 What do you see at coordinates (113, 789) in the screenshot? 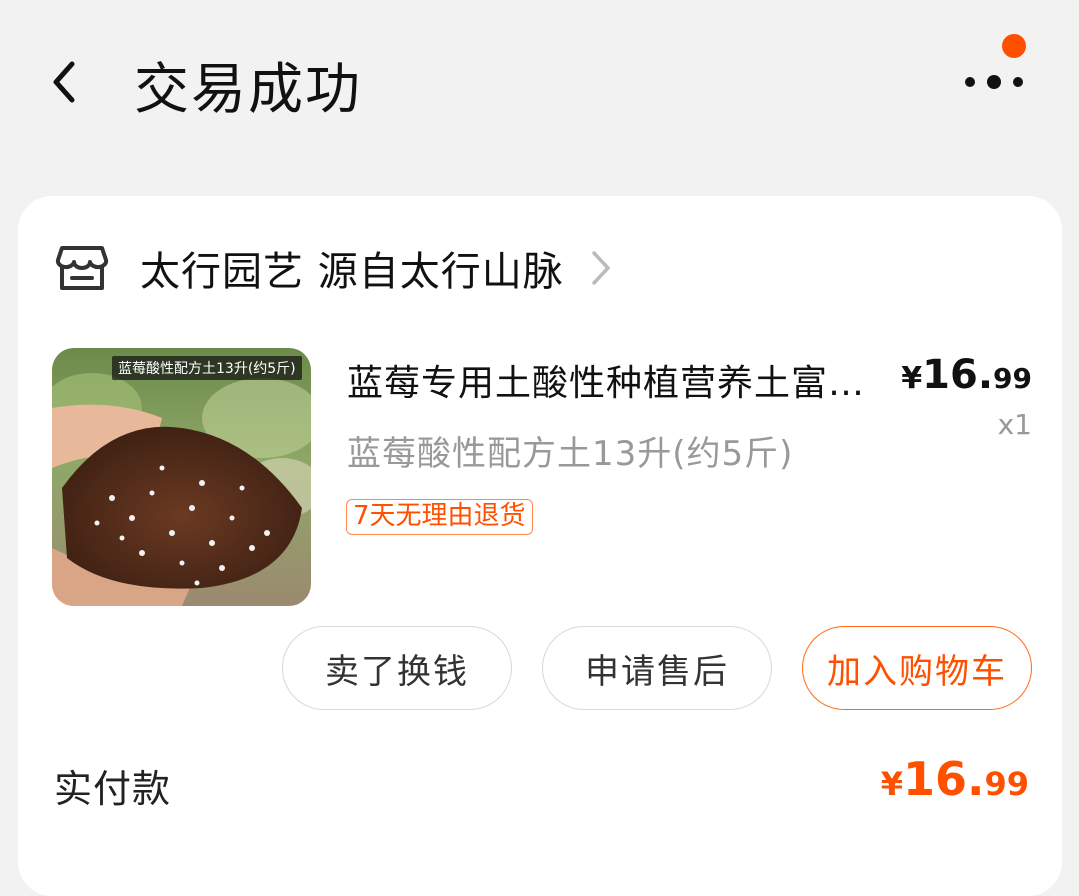
I see `paid-label: 实付款` at bounding box center [113, 789].